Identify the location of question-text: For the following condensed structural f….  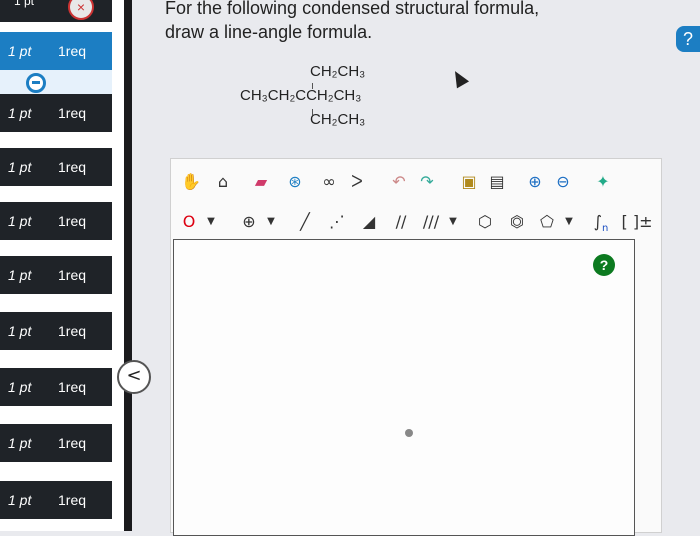
(352, 22).